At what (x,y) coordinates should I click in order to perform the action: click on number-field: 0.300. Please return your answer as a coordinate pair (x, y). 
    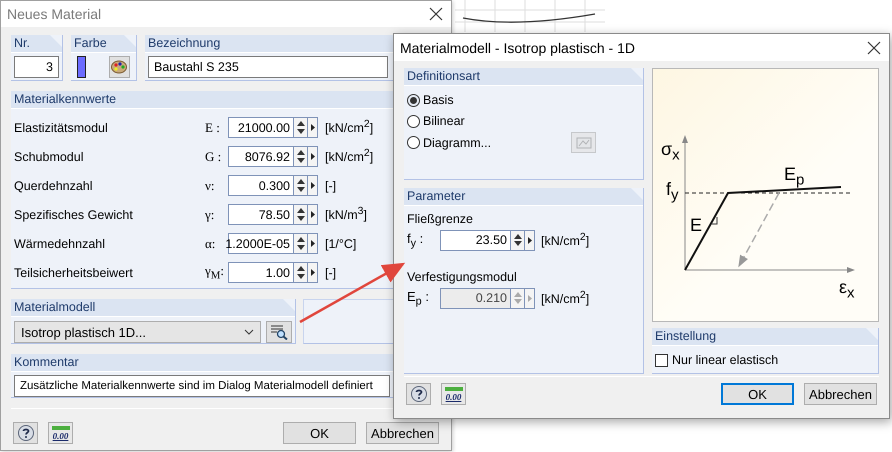
    Looking at the image, I should click on (260, 185).